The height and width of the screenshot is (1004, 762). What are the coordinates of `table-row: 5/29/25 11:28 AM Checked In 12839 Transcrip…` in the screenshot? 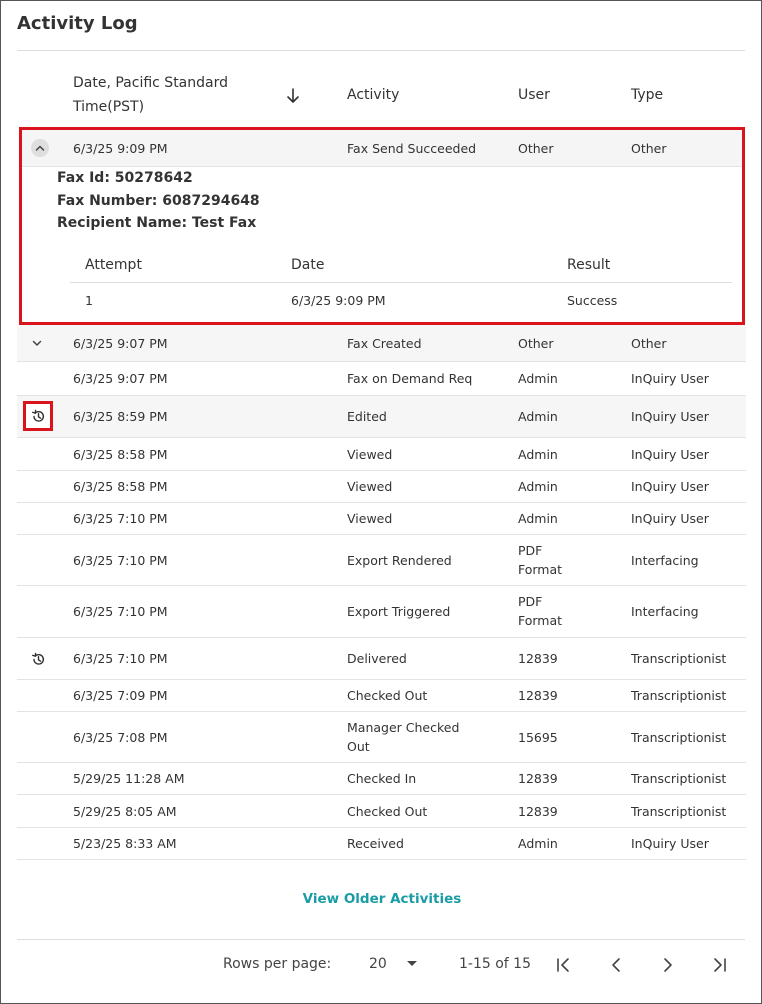 It's located at (381, 779).